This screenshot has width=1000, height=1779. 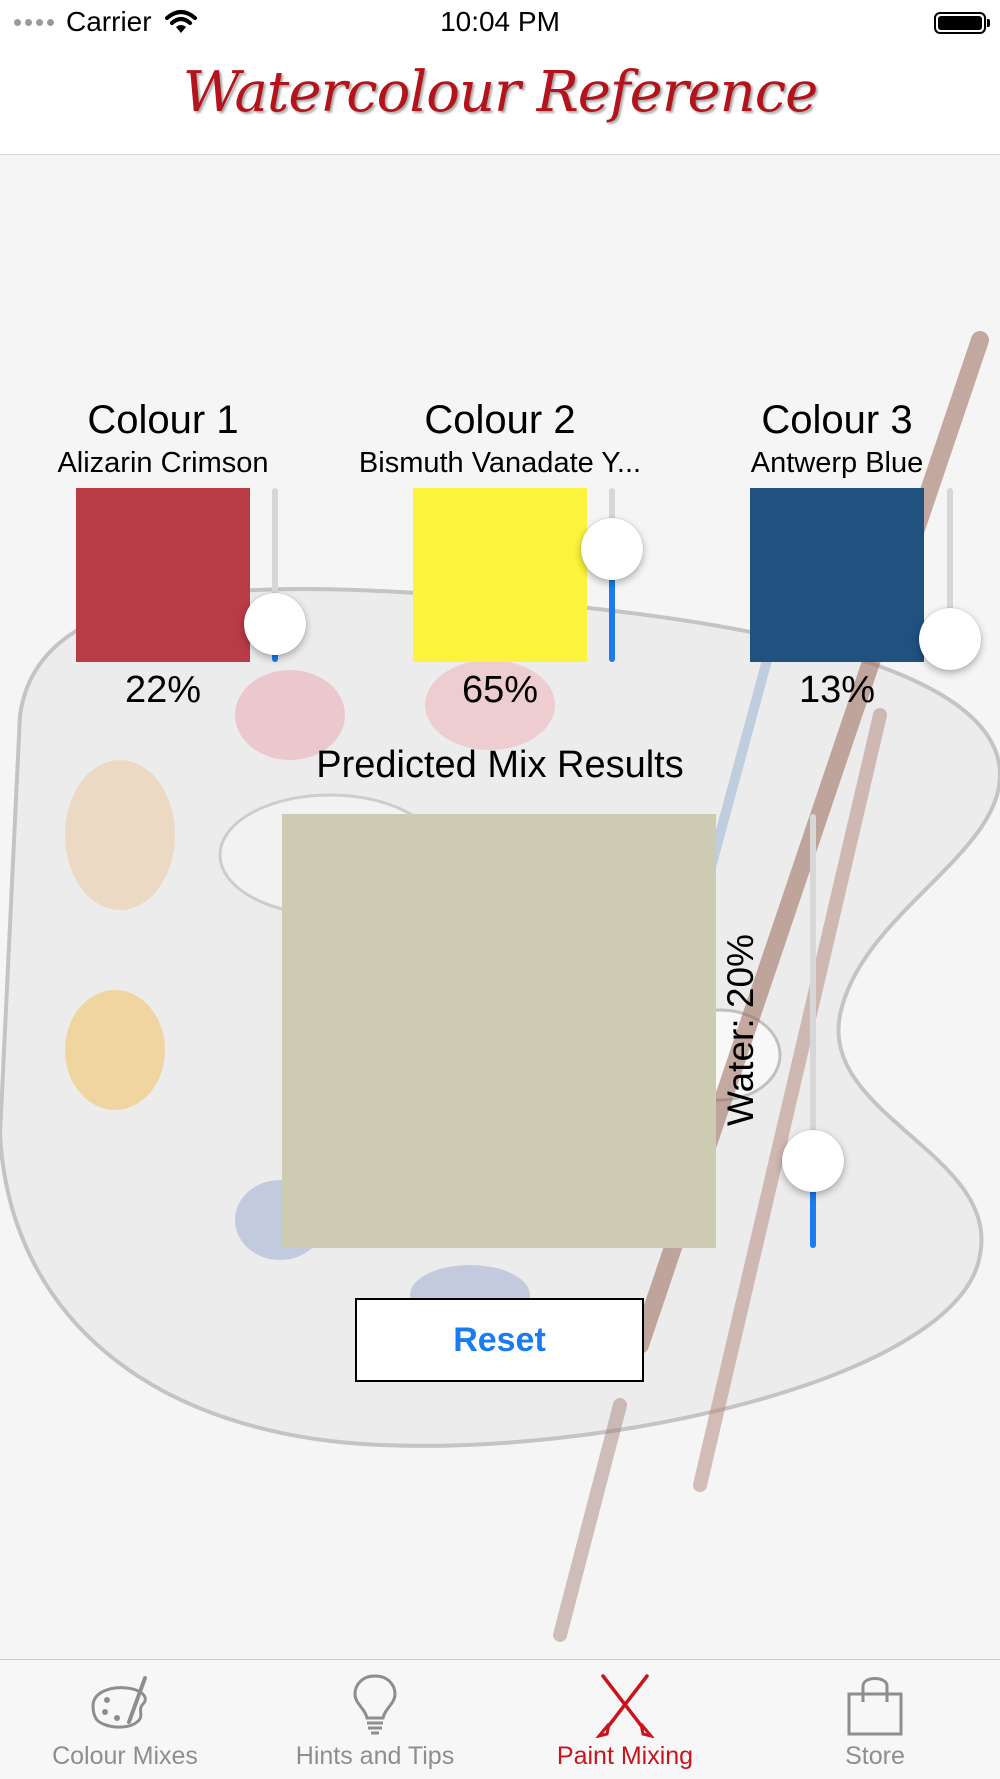 What do you see at coordinates (837, 420) in the screenshot?
I see `colour-3-title: Colour 3` at bounding box center [837, 420].